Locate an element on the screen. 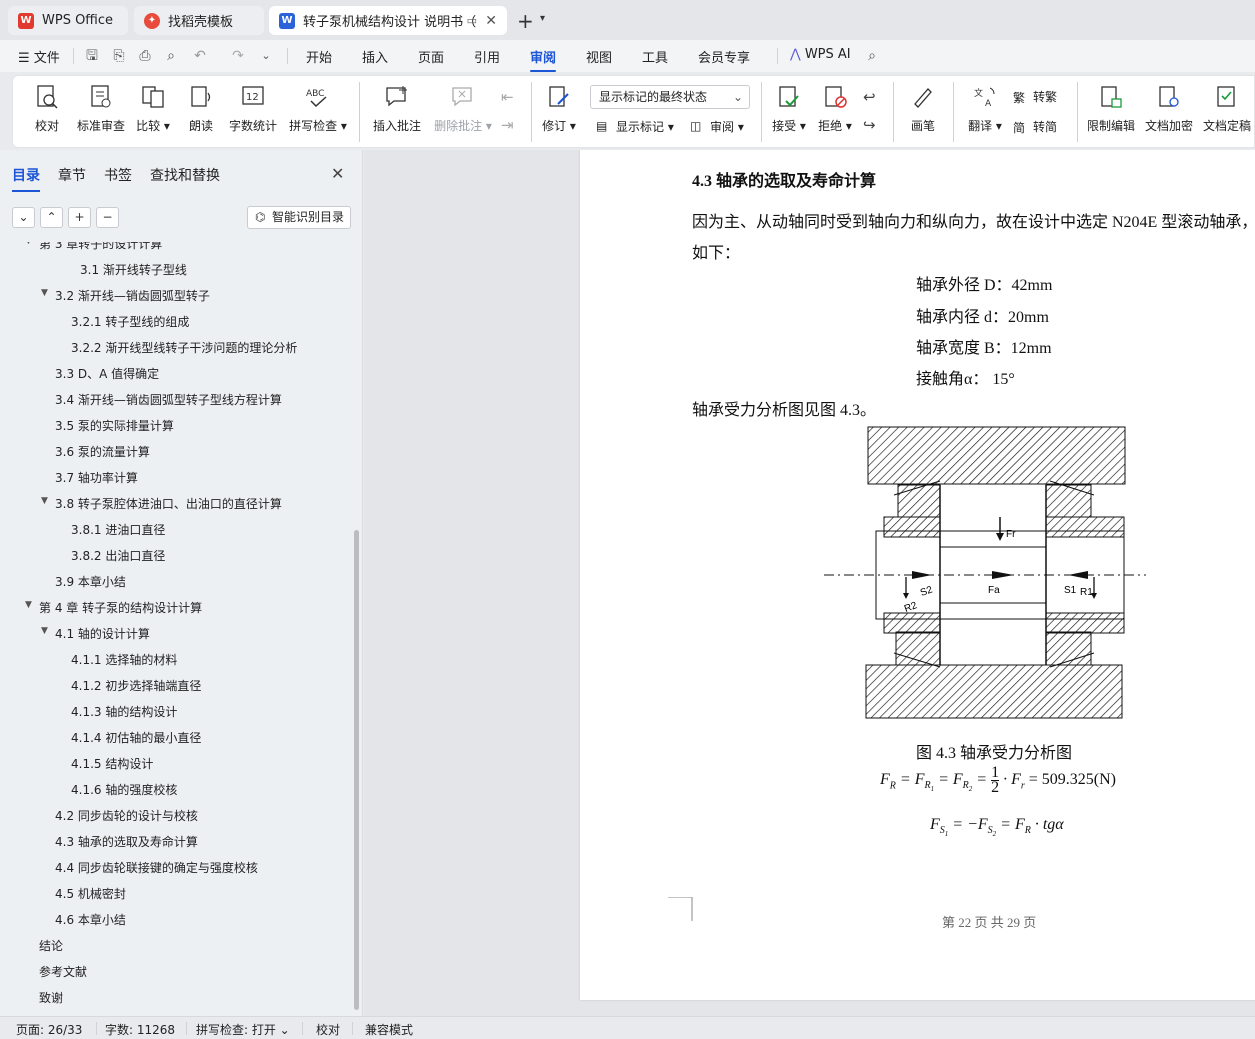  undo-icon: ↶ is located at coordinates (200, 56).